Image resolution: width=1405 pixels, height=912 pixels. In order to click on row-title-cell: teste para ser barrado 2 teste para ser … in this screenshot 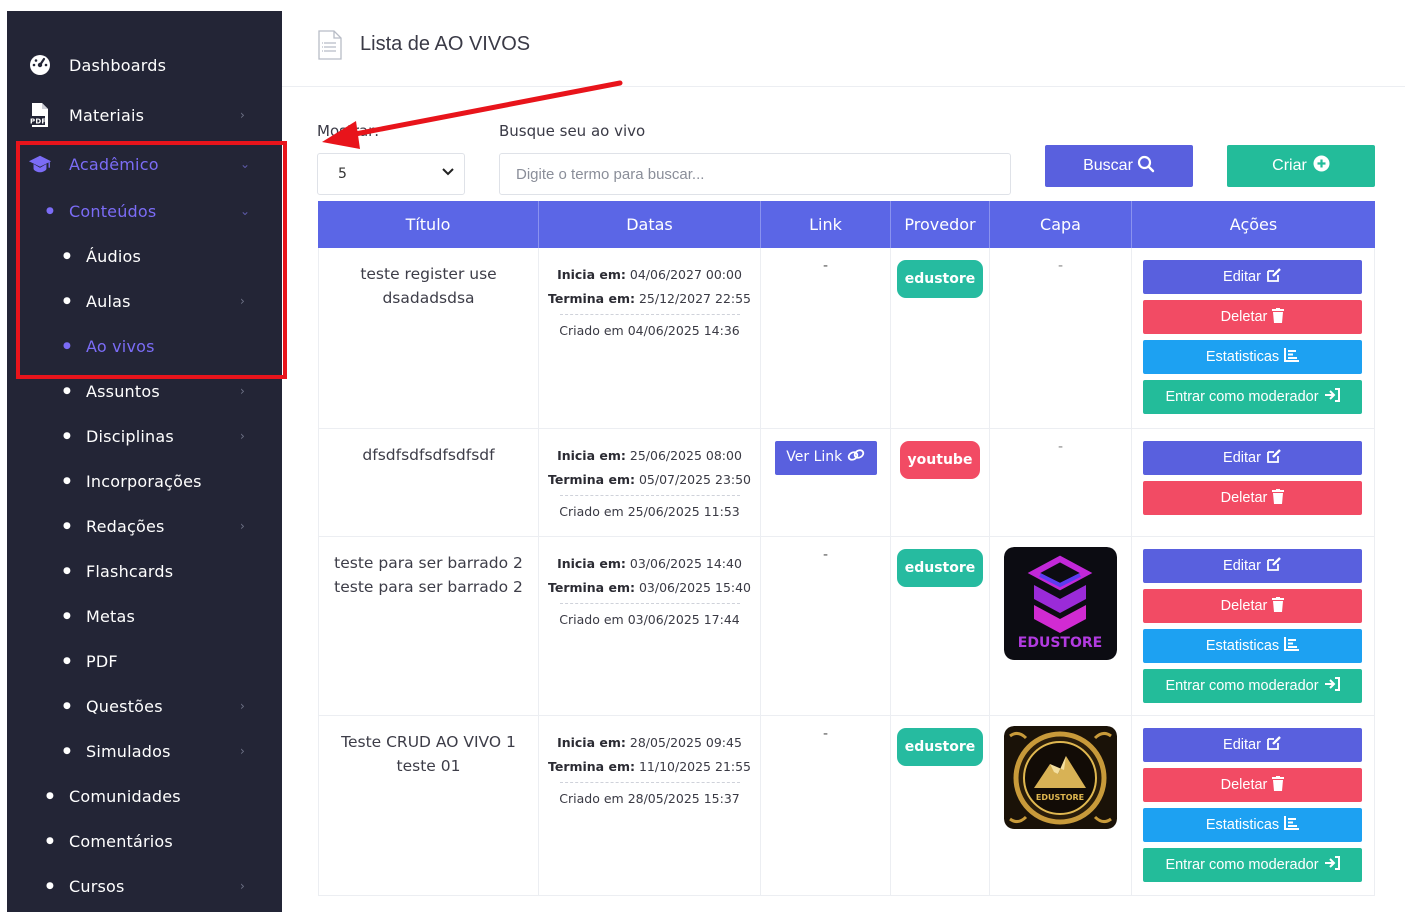, I will do `click(428, 626)`.